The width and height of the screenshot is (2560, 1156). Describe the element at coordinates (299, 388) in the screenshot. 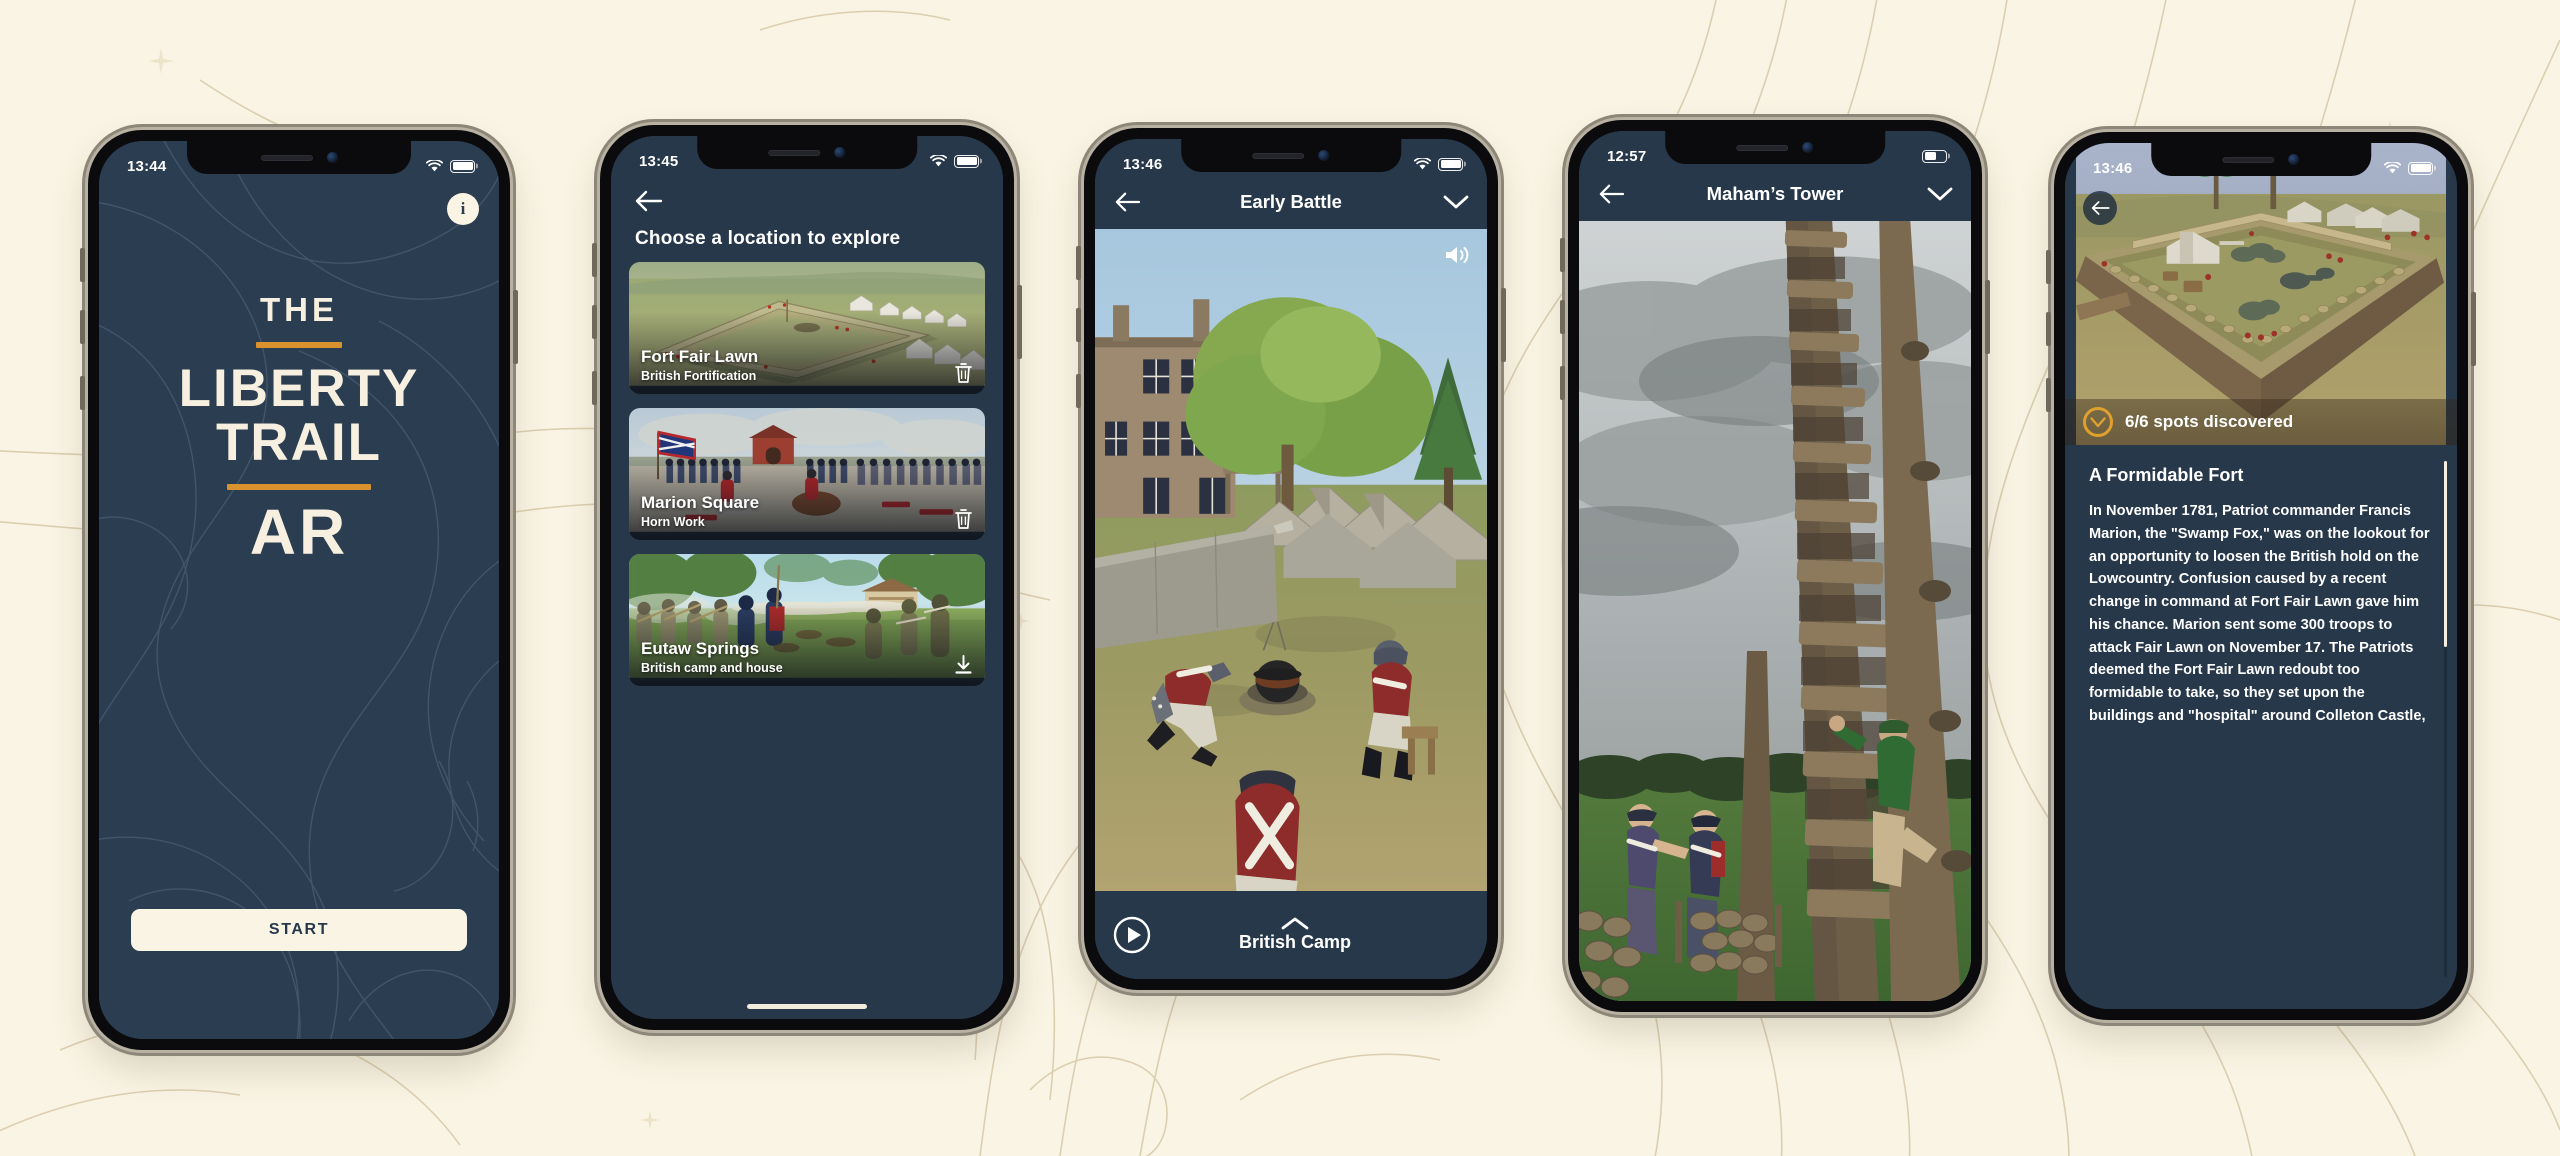

I see `title-line-liberty: LIBERTY` at that location.